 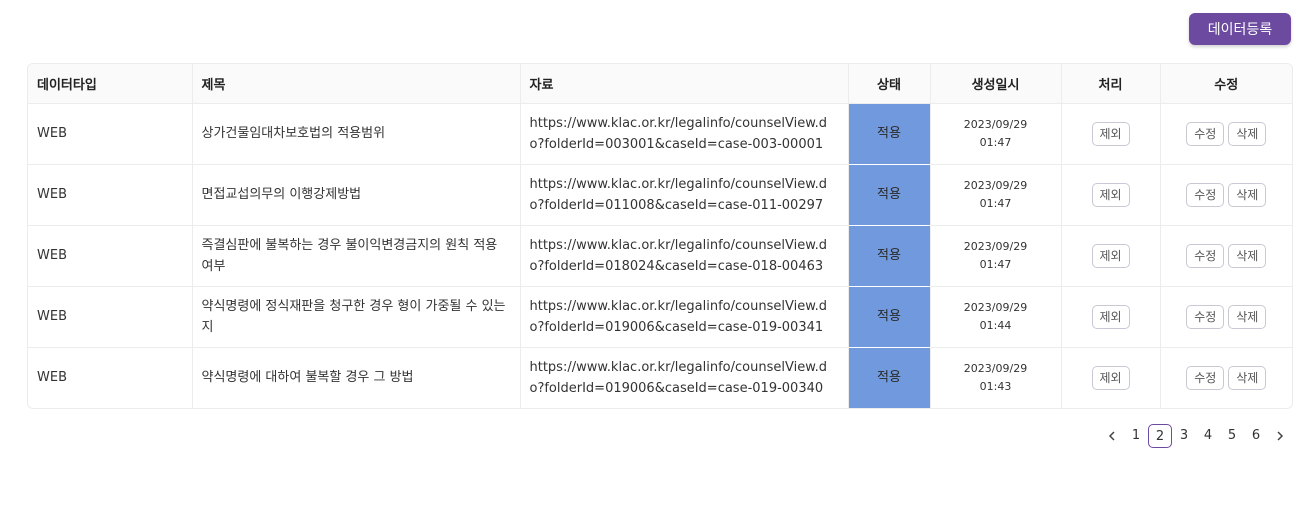 What do you see at coordinates (996, 84) in the screenshot?
I see `header-created-at: 생성일시` at bounding box center [996, 84].